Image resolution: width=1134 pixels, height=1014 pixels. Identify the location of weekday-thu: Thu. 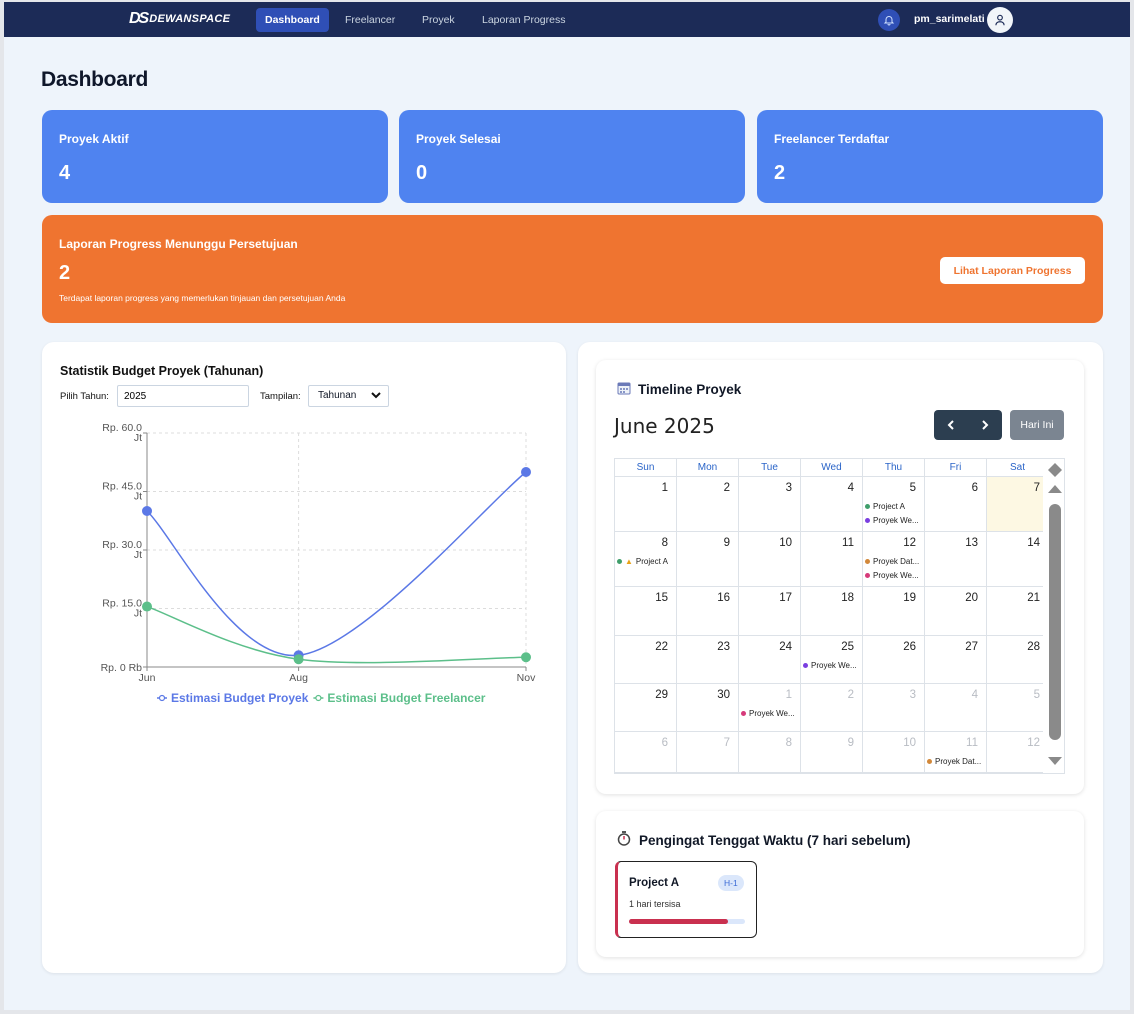
(894, 468).